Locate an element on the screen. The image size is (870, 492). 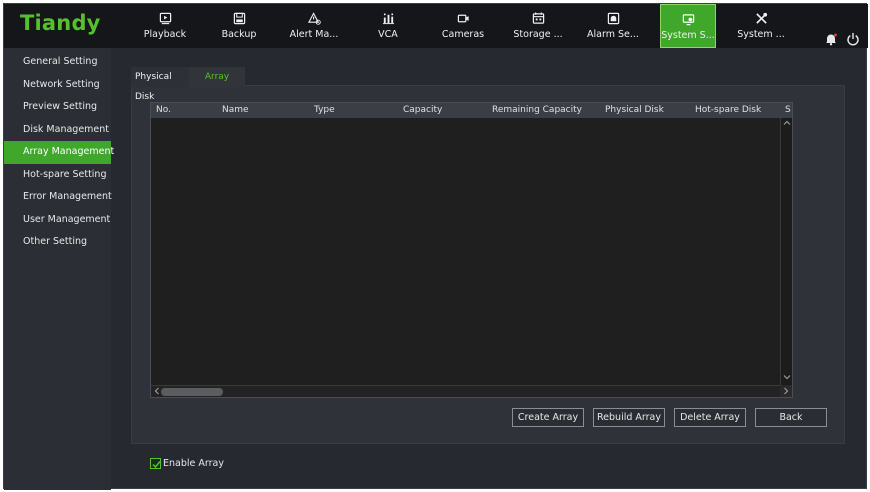
alert-icon is located at coordinates (314, 14).